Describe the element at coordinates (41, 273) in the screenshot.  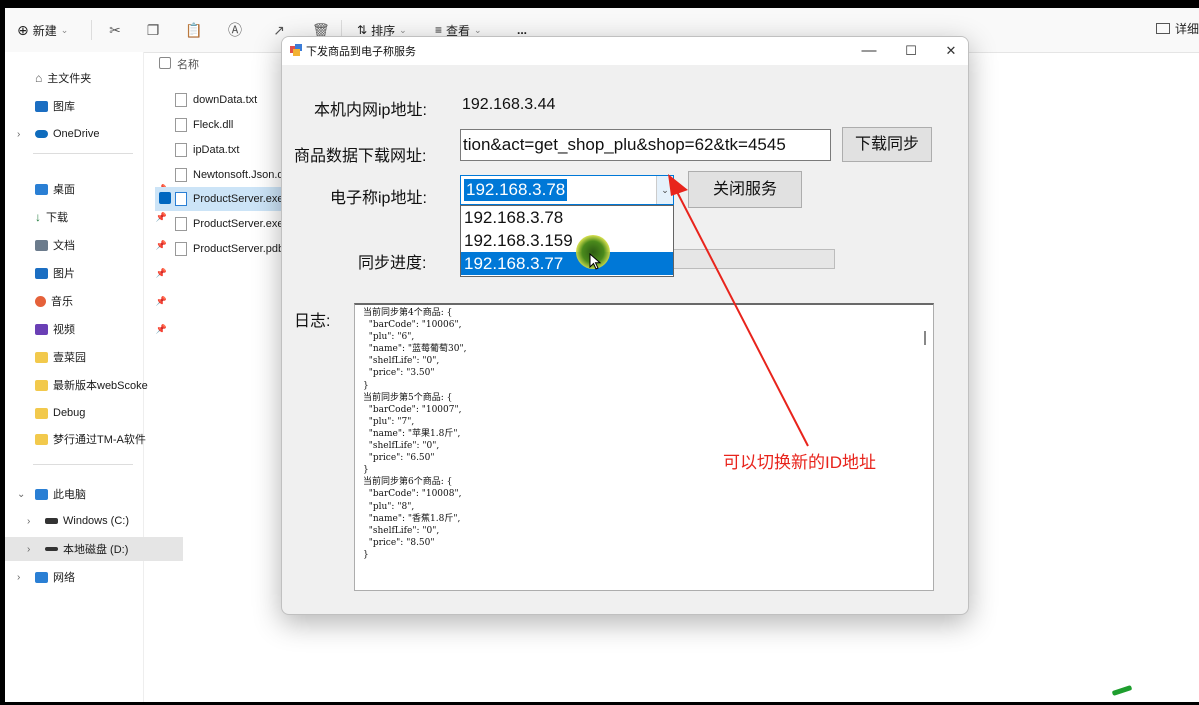
I see `picture-icon` at that location.